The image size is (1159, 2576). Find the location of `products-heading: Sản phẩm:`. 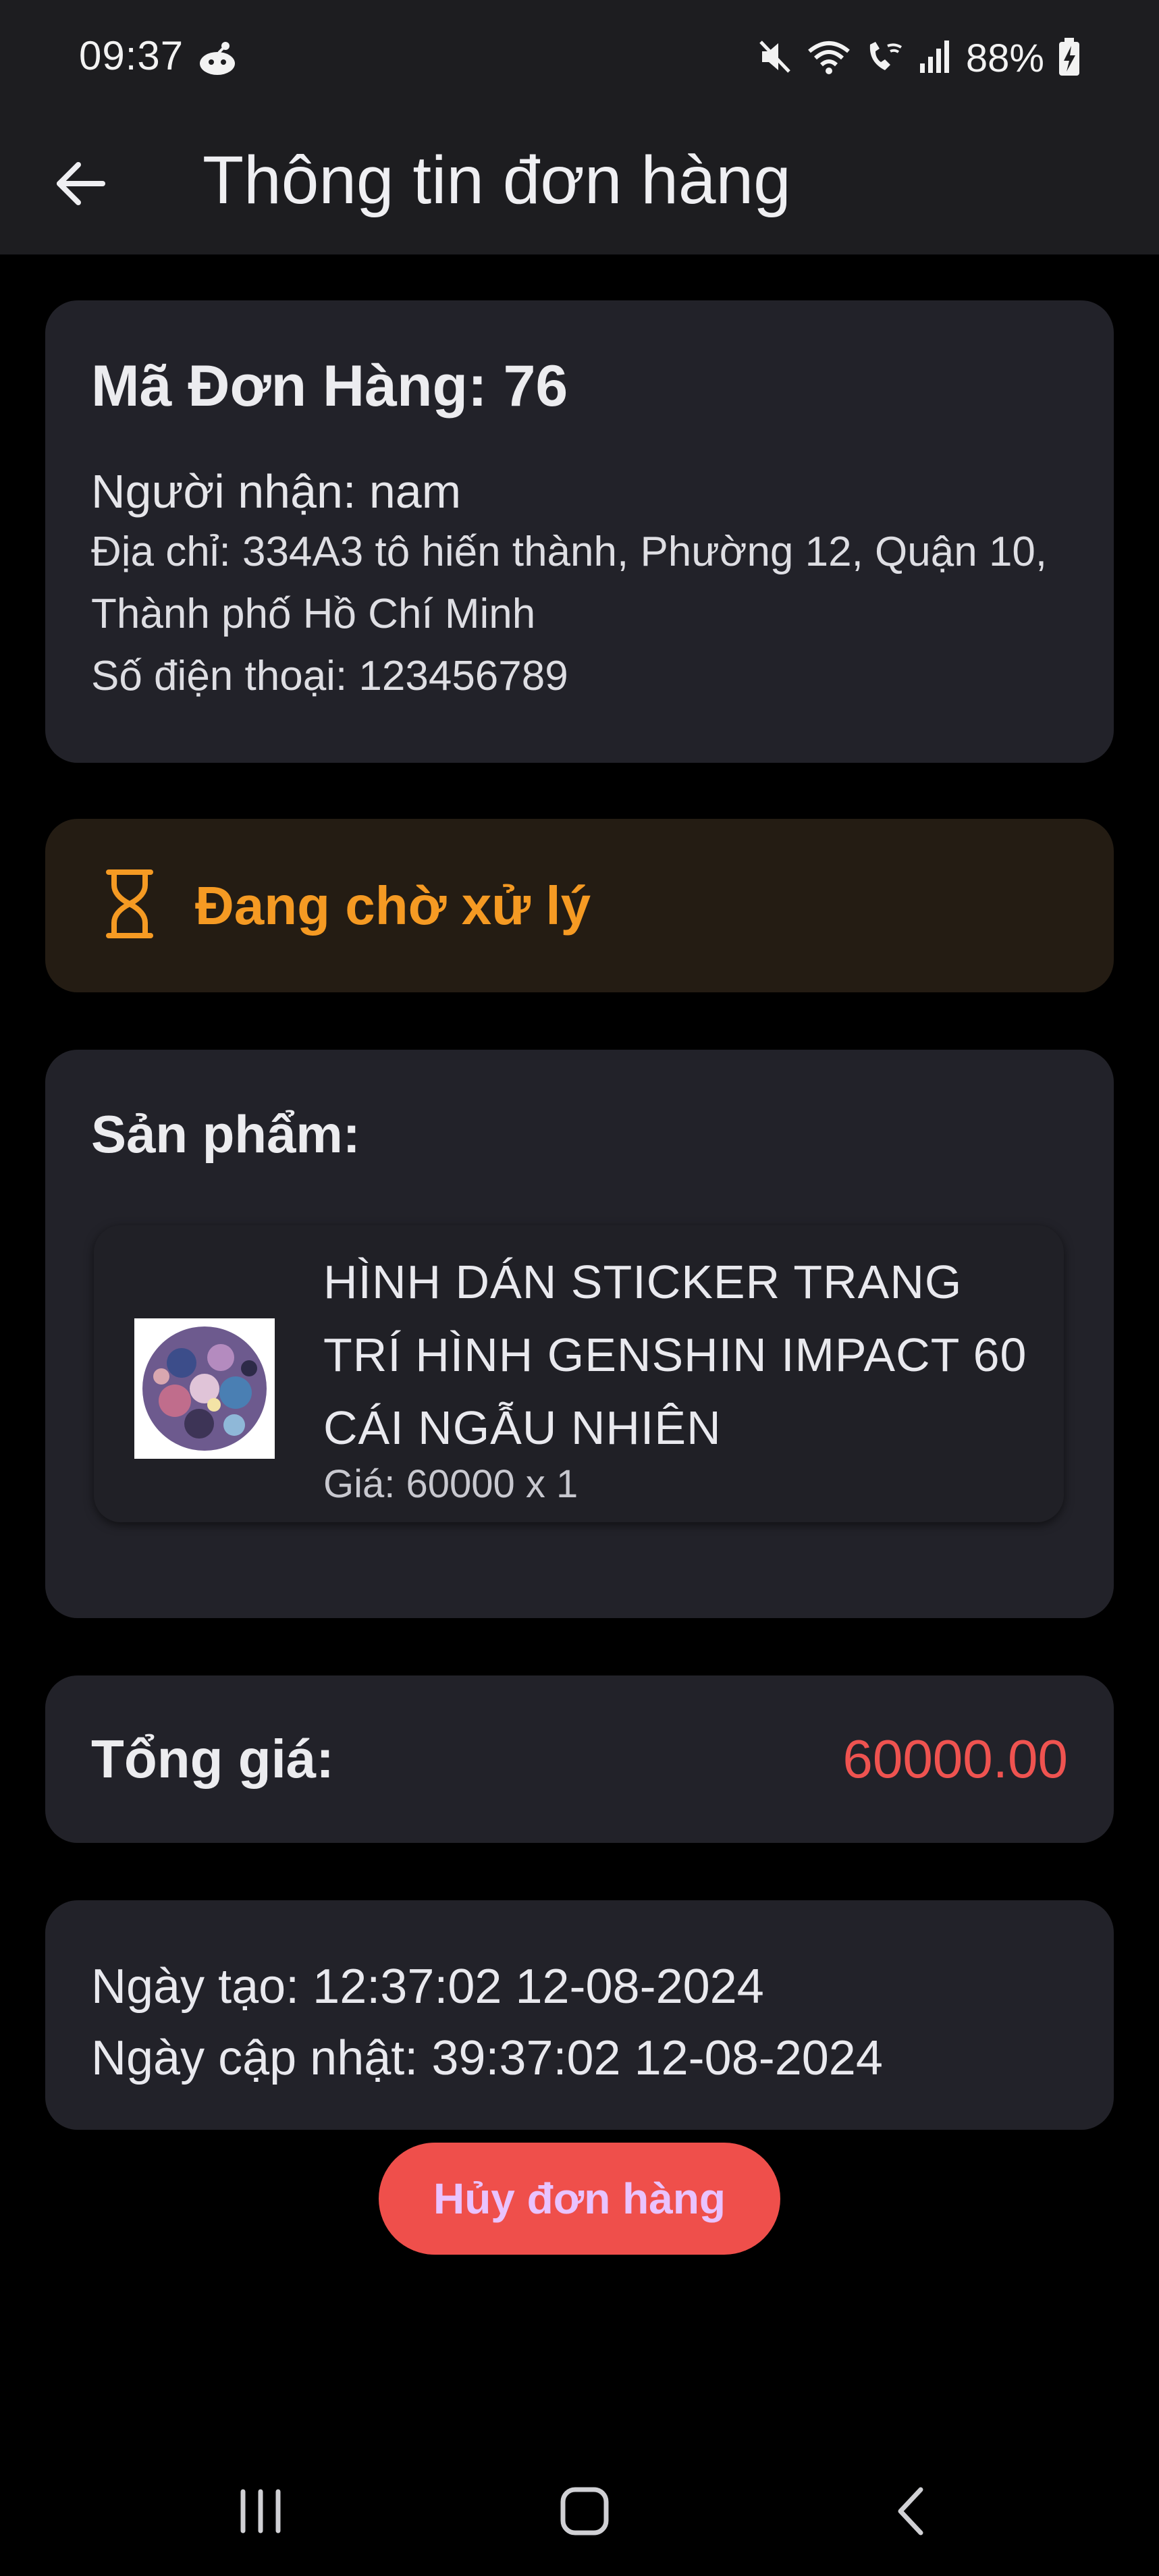

products-heading: Sản phẩm: is located at coordinates (226, 1134).